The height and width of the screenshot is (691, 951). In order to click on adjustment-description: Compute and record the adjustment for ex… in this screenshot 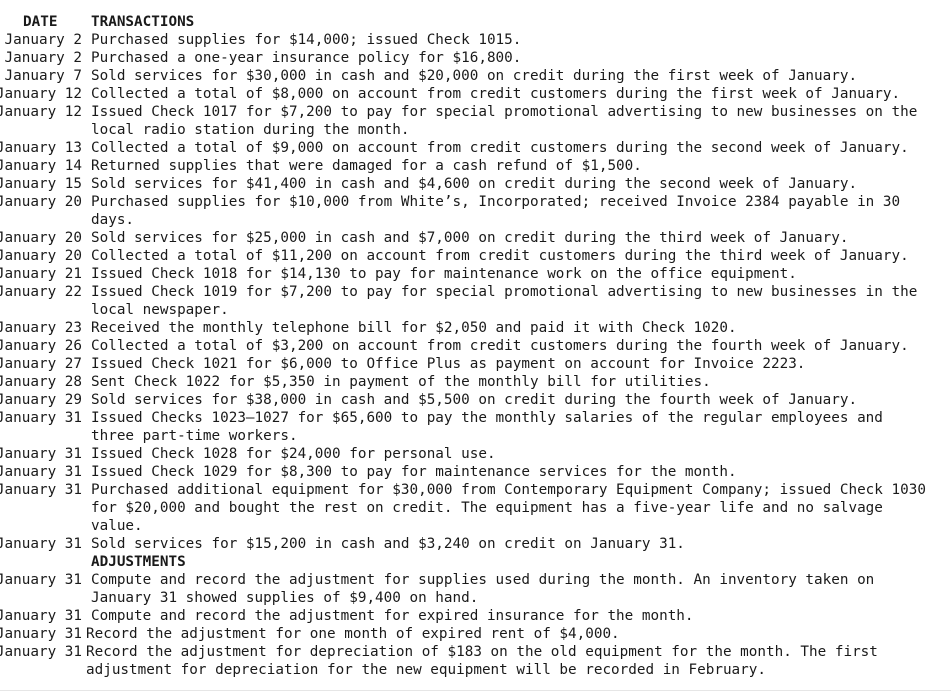, I will do `click(392, 616)`.